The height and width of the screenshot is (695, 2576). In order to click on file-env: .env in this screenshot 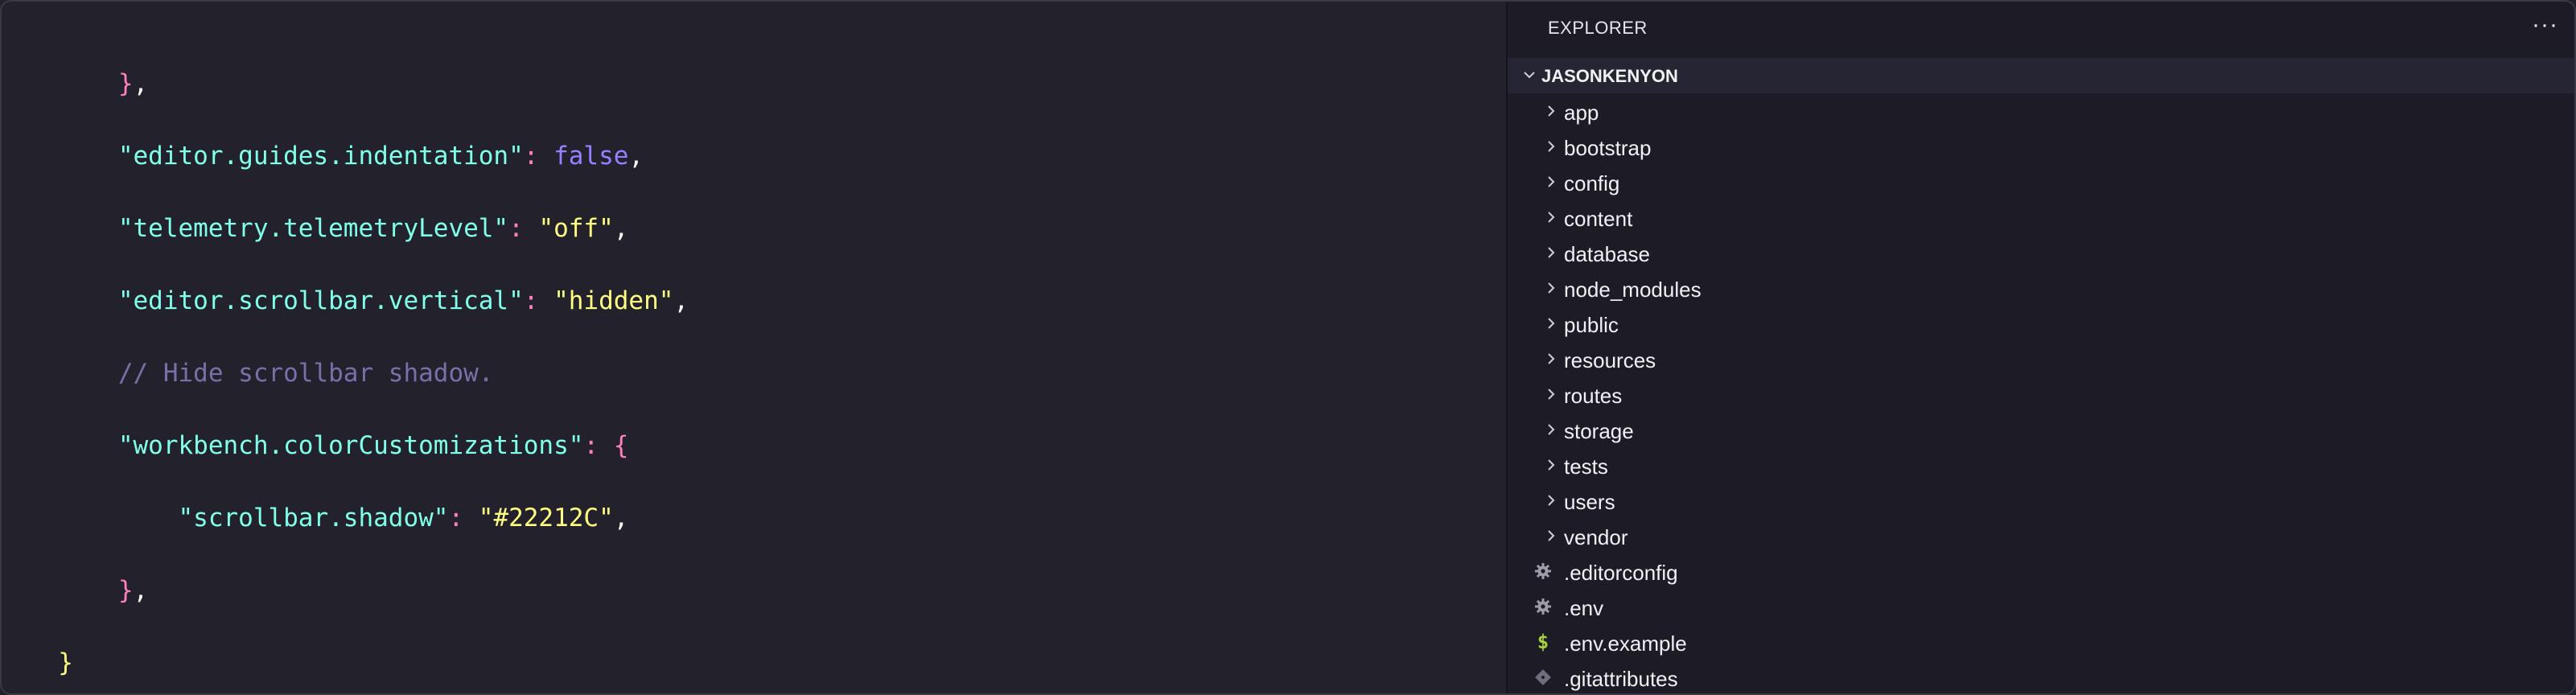, I will do `click(2041, 606)`.